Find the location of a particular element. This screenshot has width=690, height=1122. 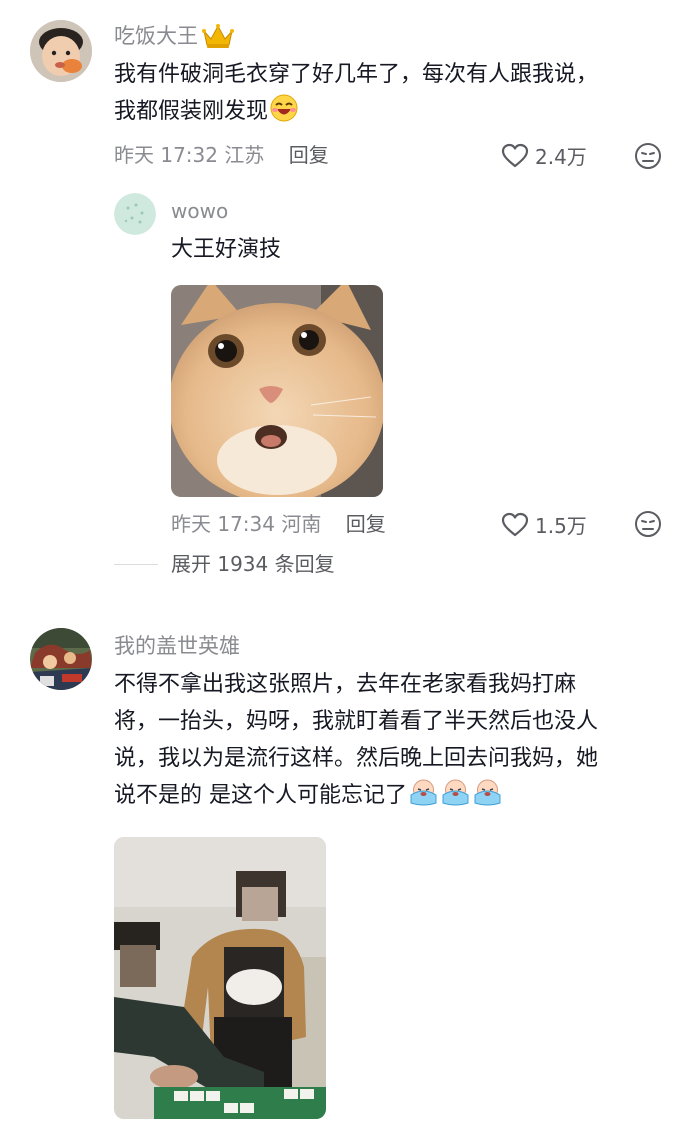

comment-2-text-line-1: 不得不拿出我这张照片，去年在老家看我妈打麻 is located at coordinates (345, 684).